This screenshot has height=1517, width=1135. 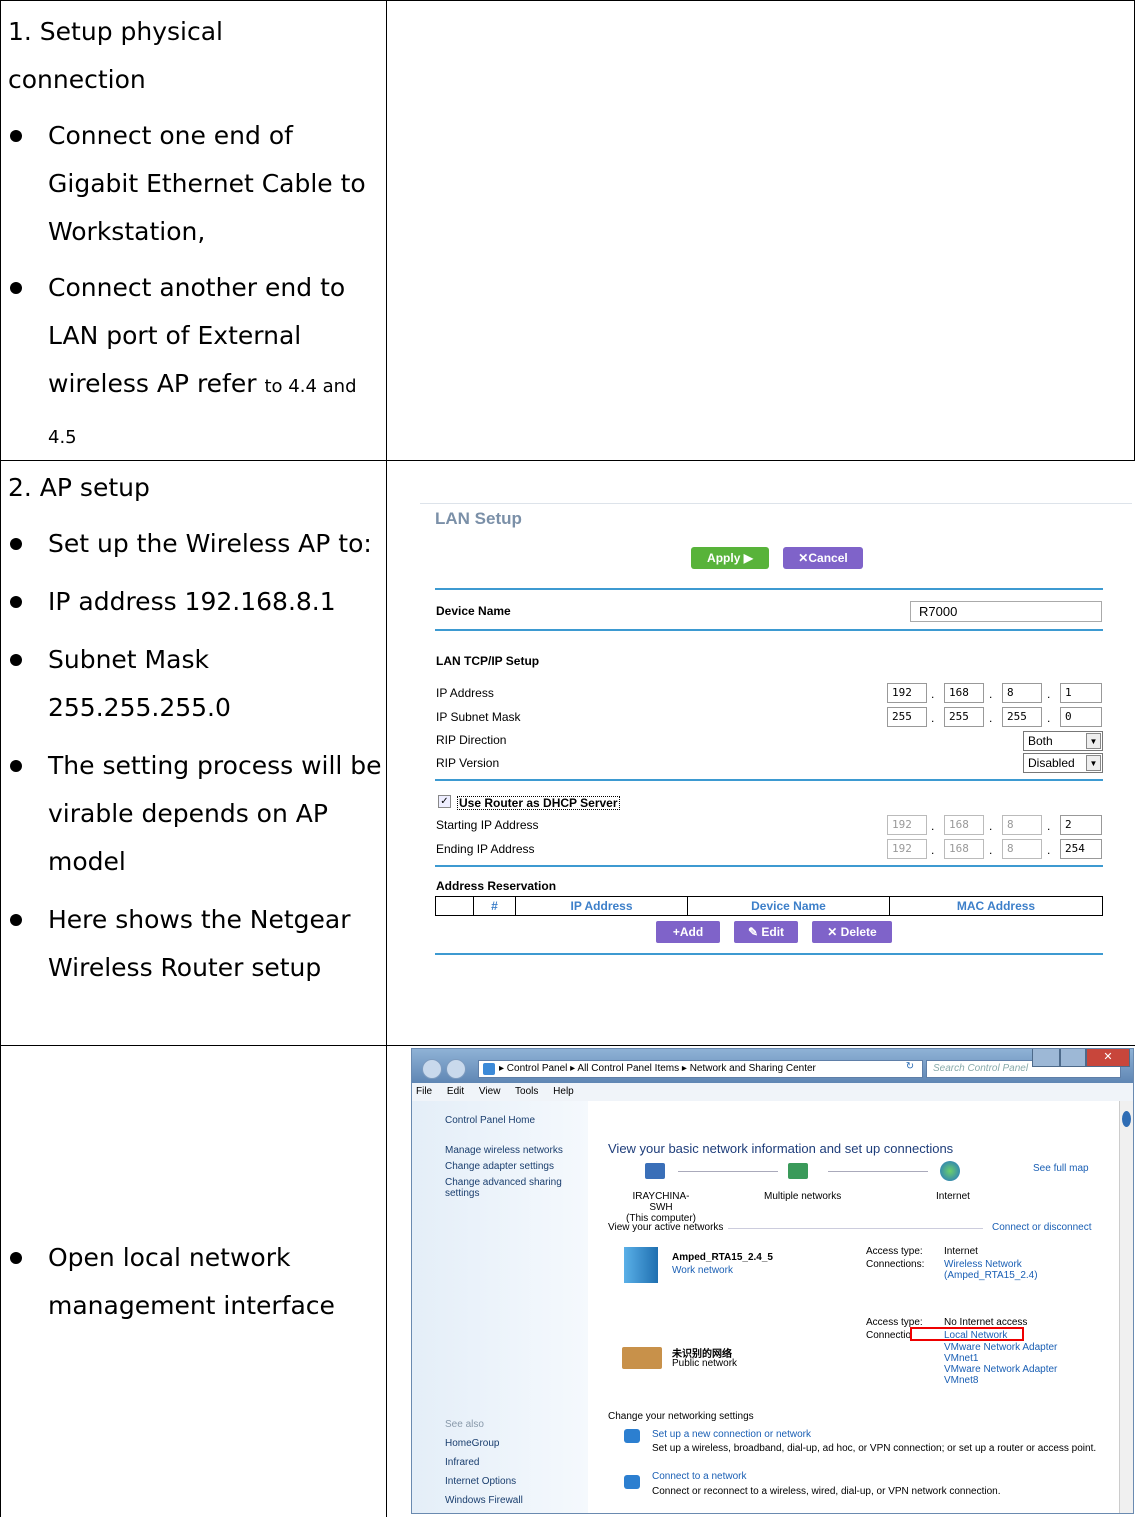 What do you see at coordinates (197, 1282) in the screenshot?
I see `bullet-item: Open local network management interface` at bounding box center [197, 1282].